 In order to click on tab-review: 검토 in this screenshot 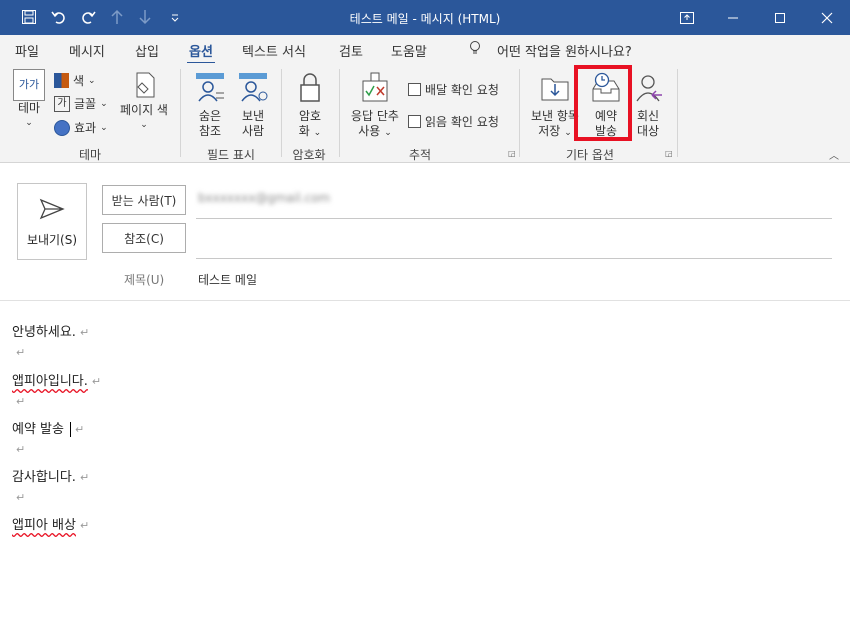, I will do `click(351, 50)`.